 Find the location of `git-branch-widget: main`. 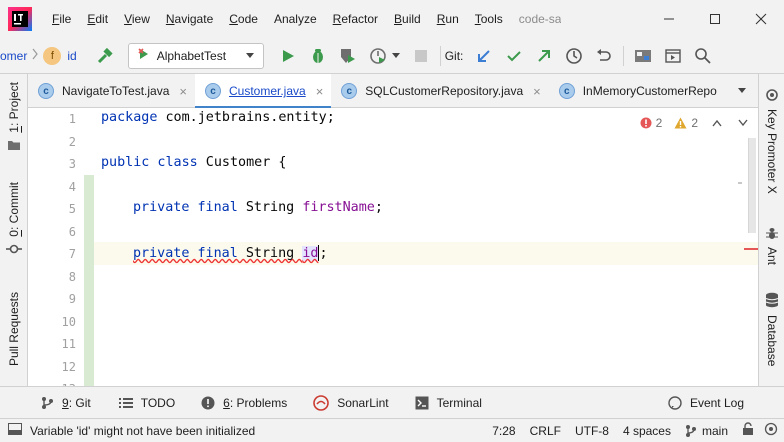

git-branch-widget: main is located at coordinates (706, 431).